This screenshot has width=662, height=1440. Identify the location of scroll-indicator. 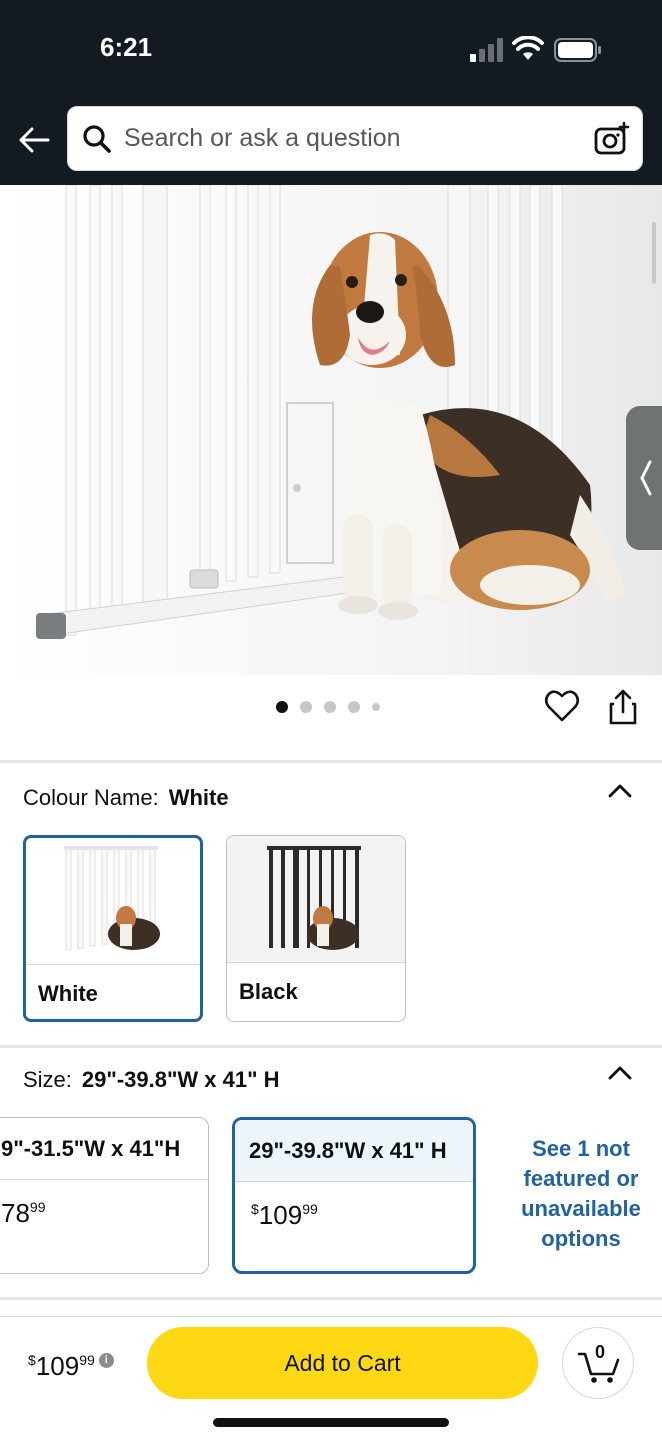
(654, 253).